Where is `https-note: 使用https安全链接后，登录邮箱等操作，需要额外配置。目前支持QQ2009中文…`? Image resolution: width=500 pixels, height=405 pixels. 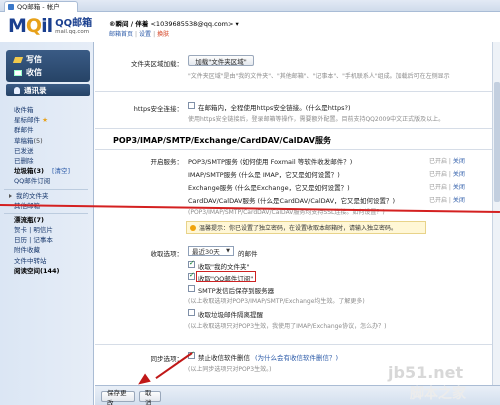 https-note: 使用https安全链接后，登录邮箱等操作，需要额外配置。目前支持QQ2009中文… is located at coordinates (316, 119).